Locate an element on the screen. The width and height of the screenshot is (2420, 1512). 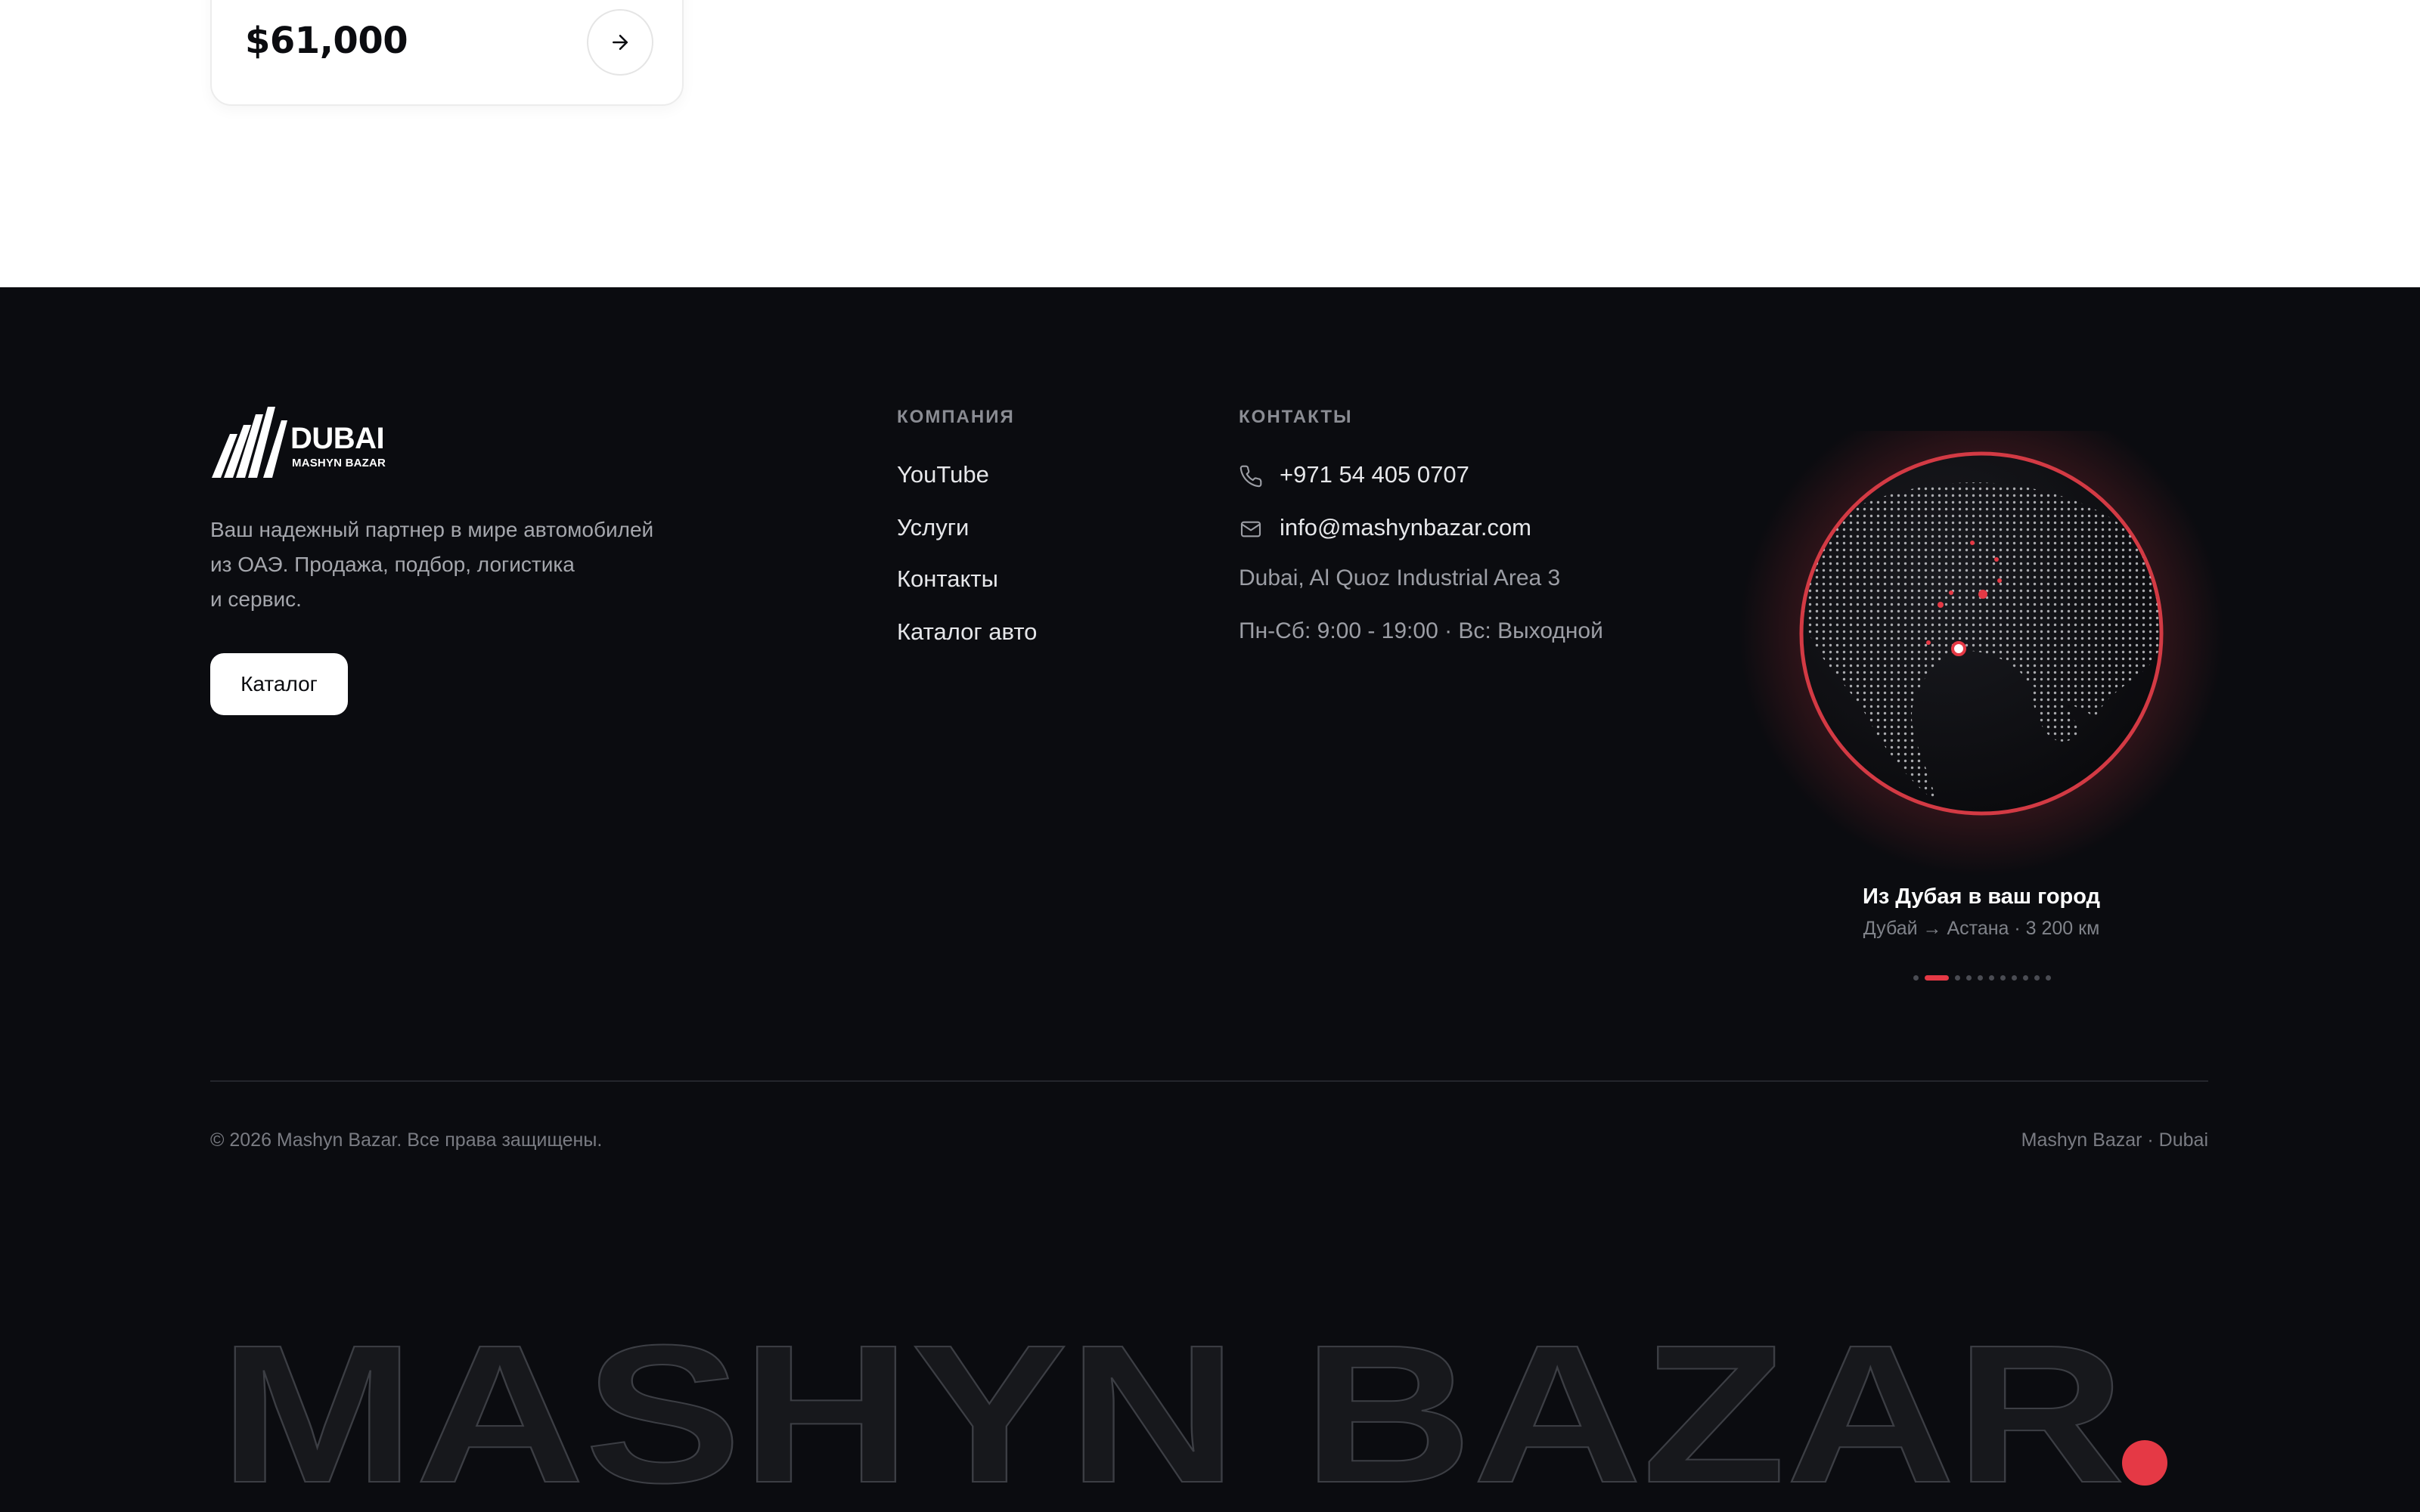
contact-phone: +971 54 405 0707 is located at coordinates (1374, 475).